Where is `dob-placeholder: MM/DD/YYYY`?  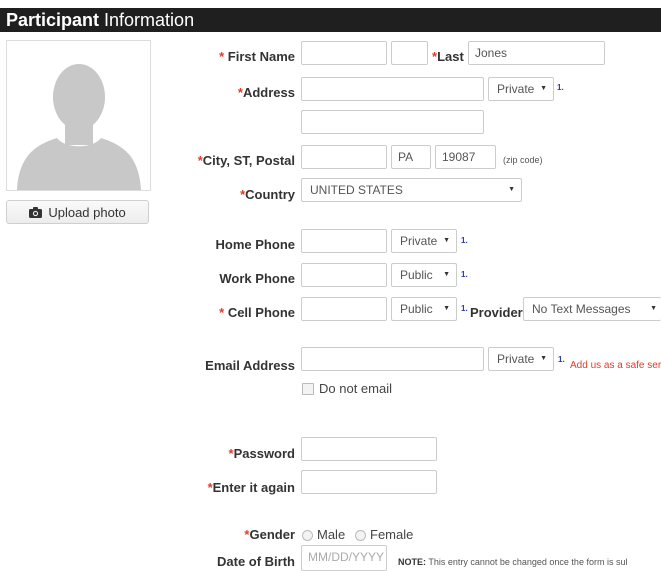 dob-placeholder: MM/DD/YYYY is located at coordinates (346, 557).